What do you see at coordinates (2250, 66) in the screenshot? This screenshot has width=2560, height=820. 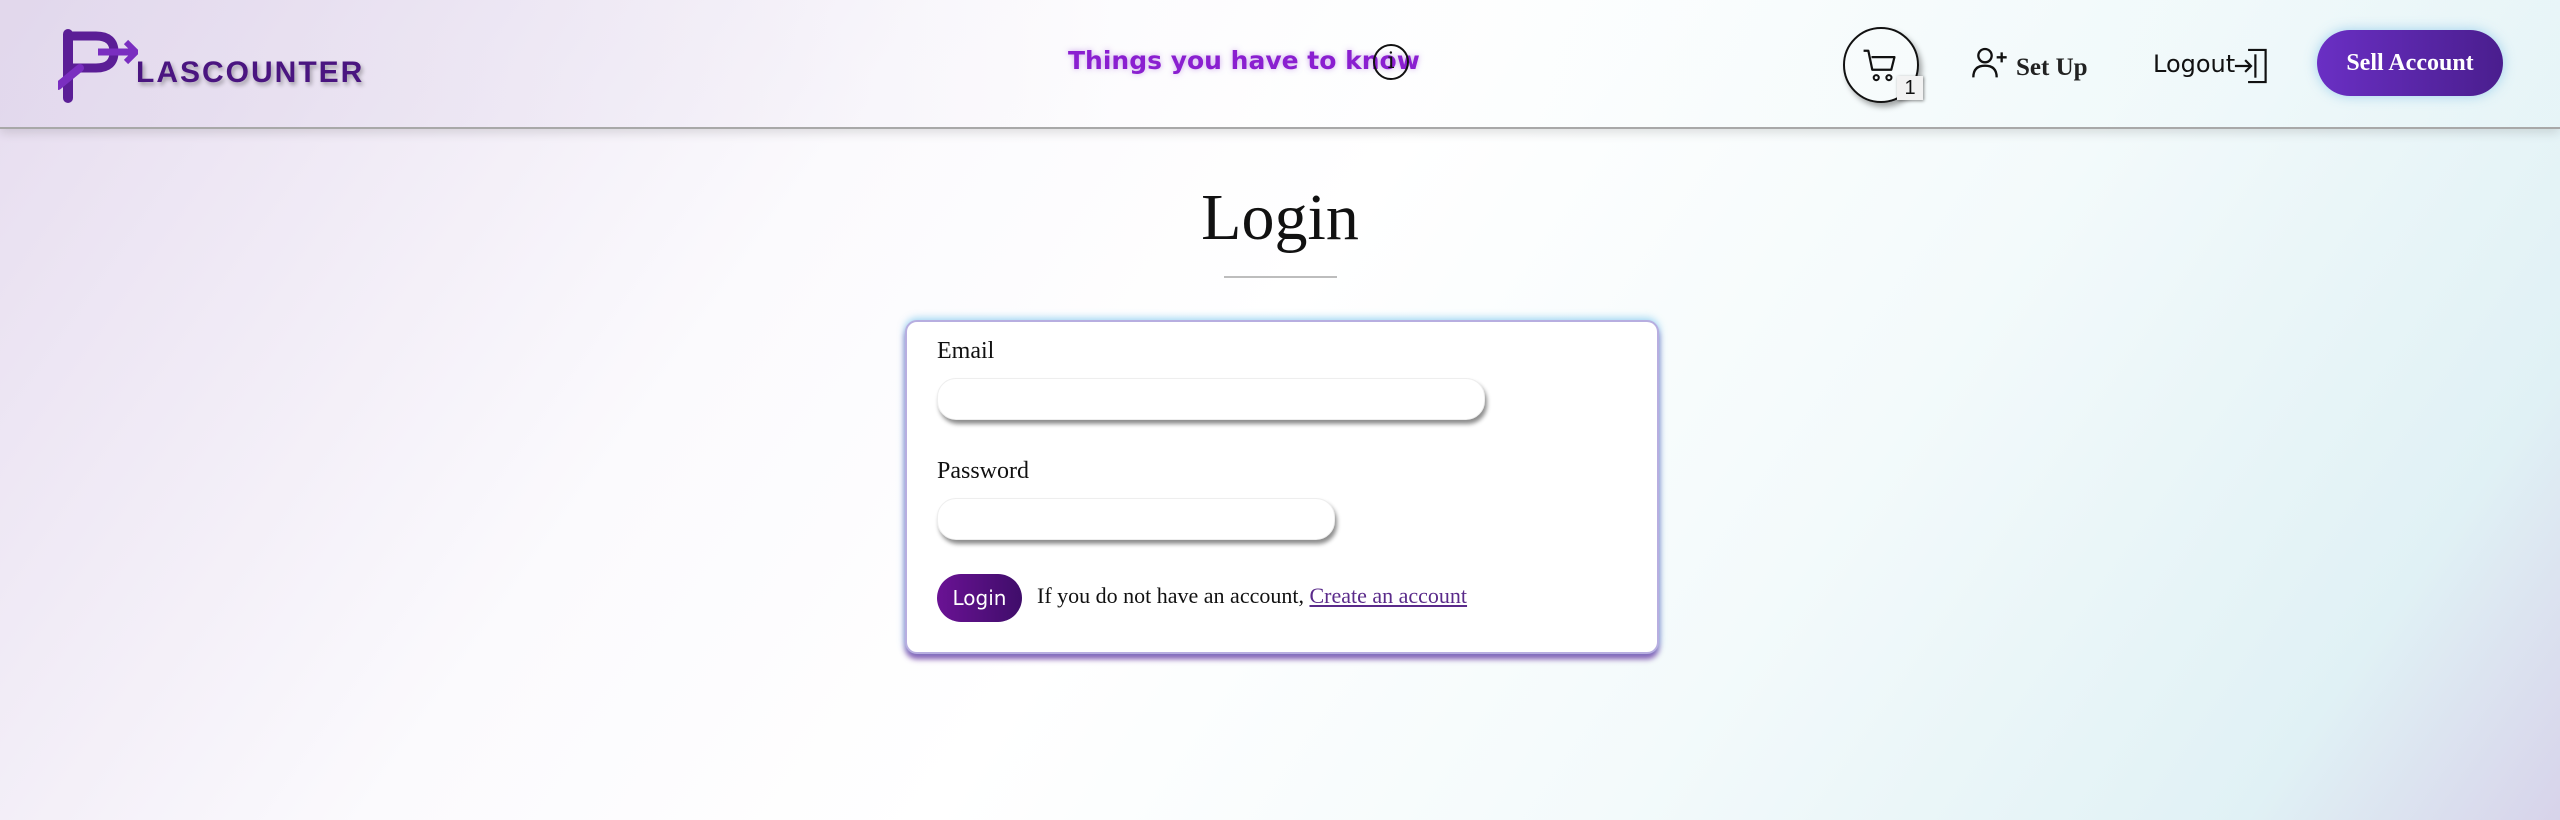 I see `logout-door-icon` at bounding box center [2250, 66].